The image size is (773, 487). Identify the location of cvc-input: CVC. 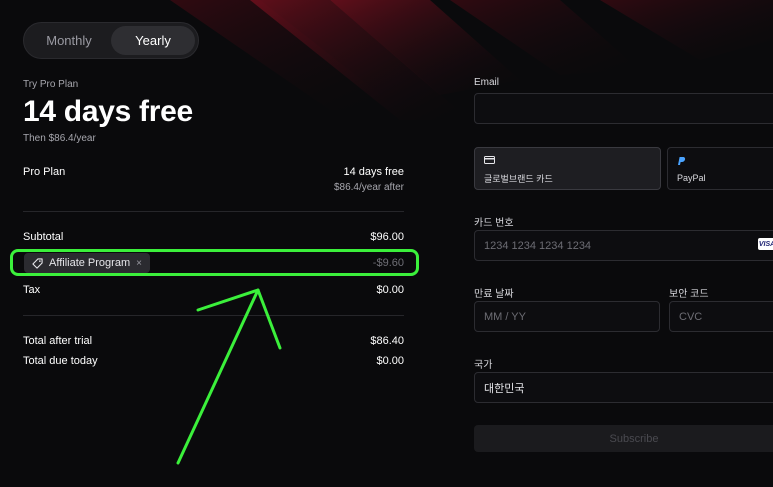
(721, 316).